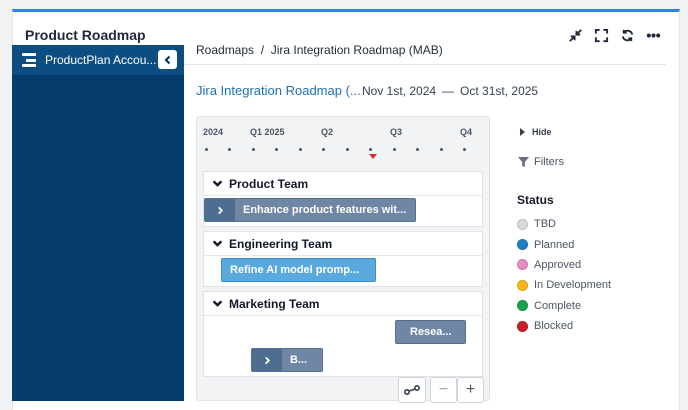  What do you see at coordinates (573, 285) in the screenshot?
I see `legend-label: In Development` at bounding box center [573, 285].